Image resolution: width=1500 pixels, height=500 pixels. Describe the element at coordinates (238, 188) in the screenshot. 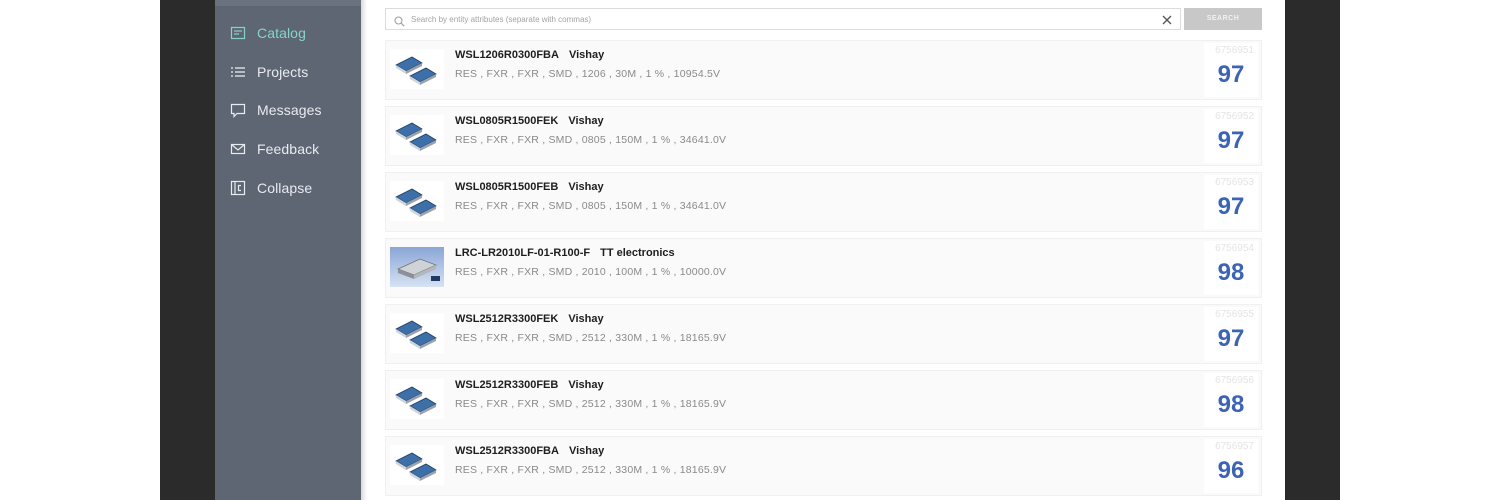

I see `collapse-icon` at that location.